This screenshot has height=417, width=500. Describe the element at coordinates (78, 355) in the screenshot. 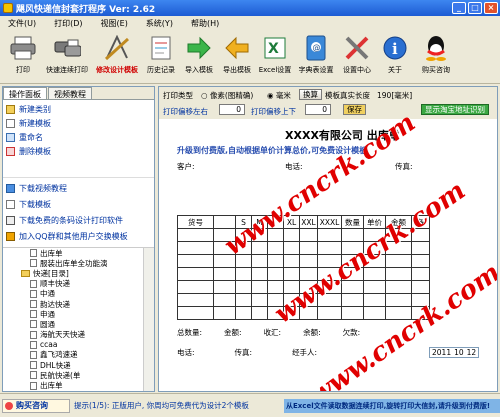

I see `tree-node: 鑫飞鸿速递` at that location.